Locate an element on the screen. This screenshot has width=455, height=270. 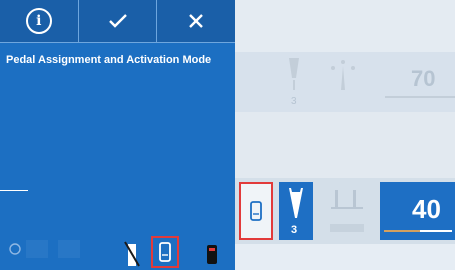
row3-value-underline is located at coordinates (436, 231).